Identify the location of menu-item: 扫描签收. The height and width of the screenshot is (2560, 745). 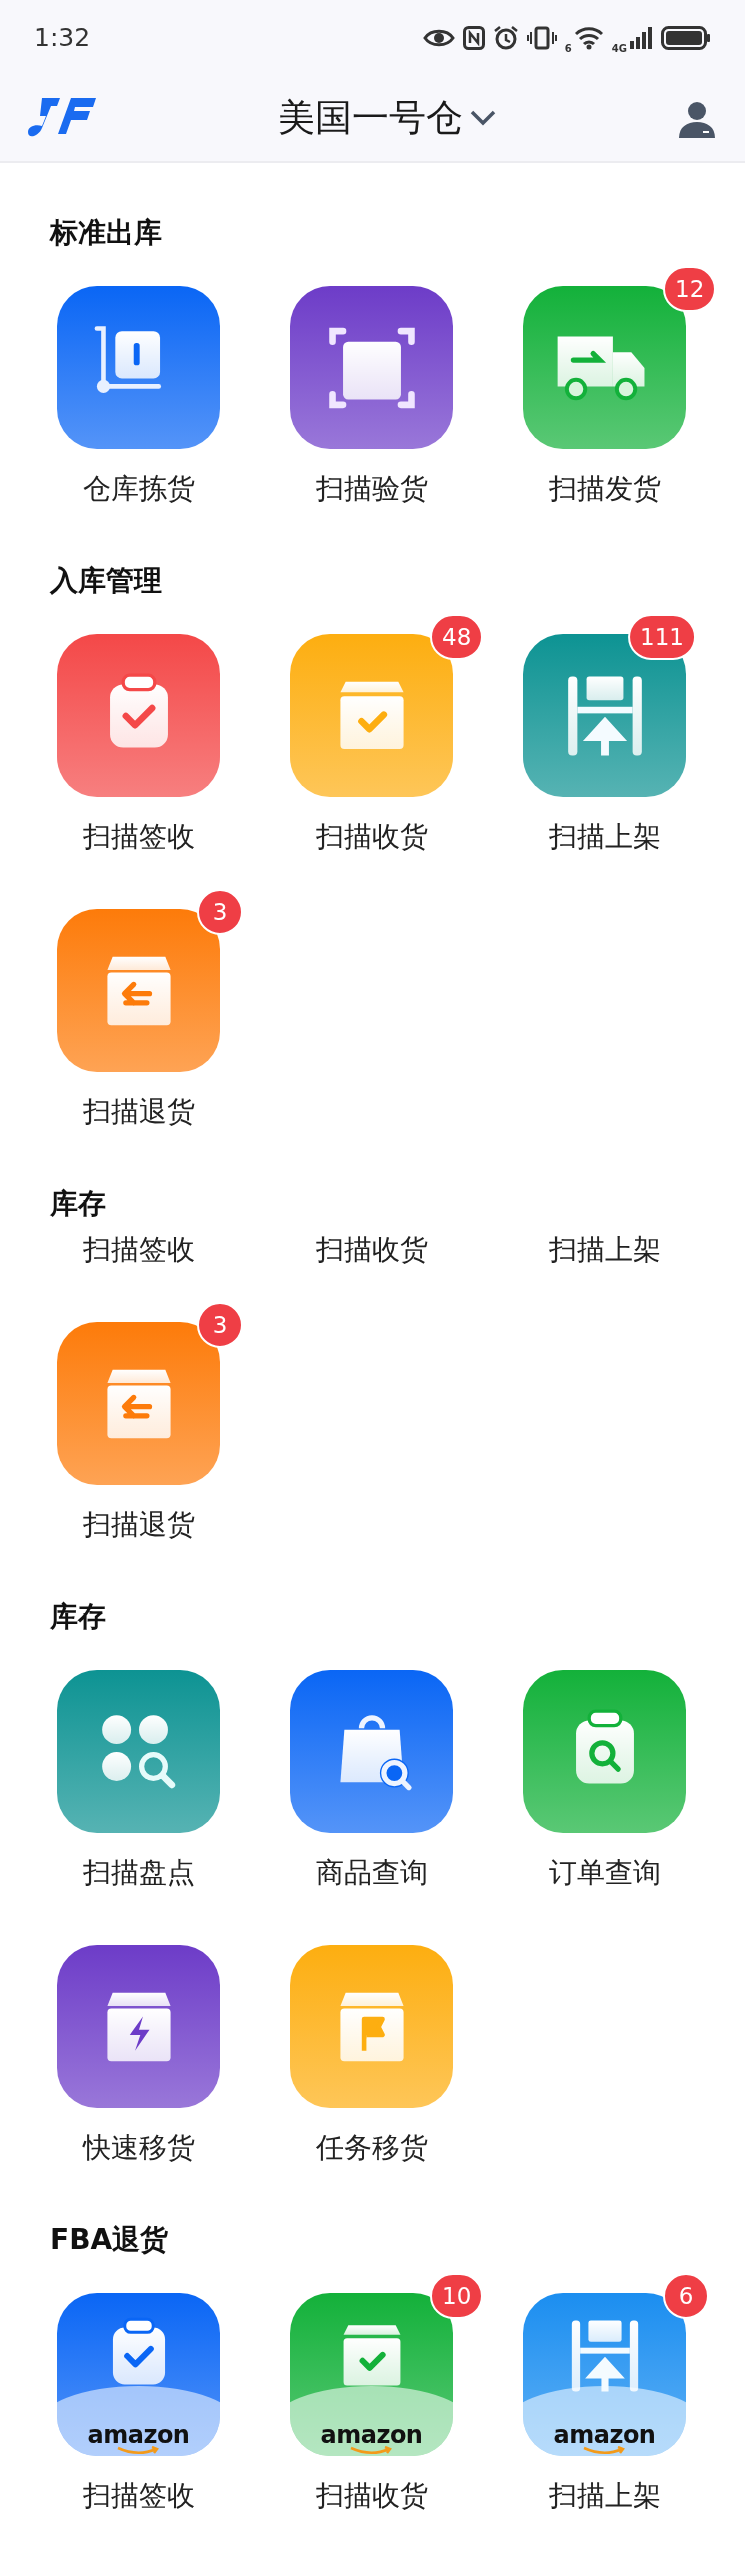
(138, 1276).